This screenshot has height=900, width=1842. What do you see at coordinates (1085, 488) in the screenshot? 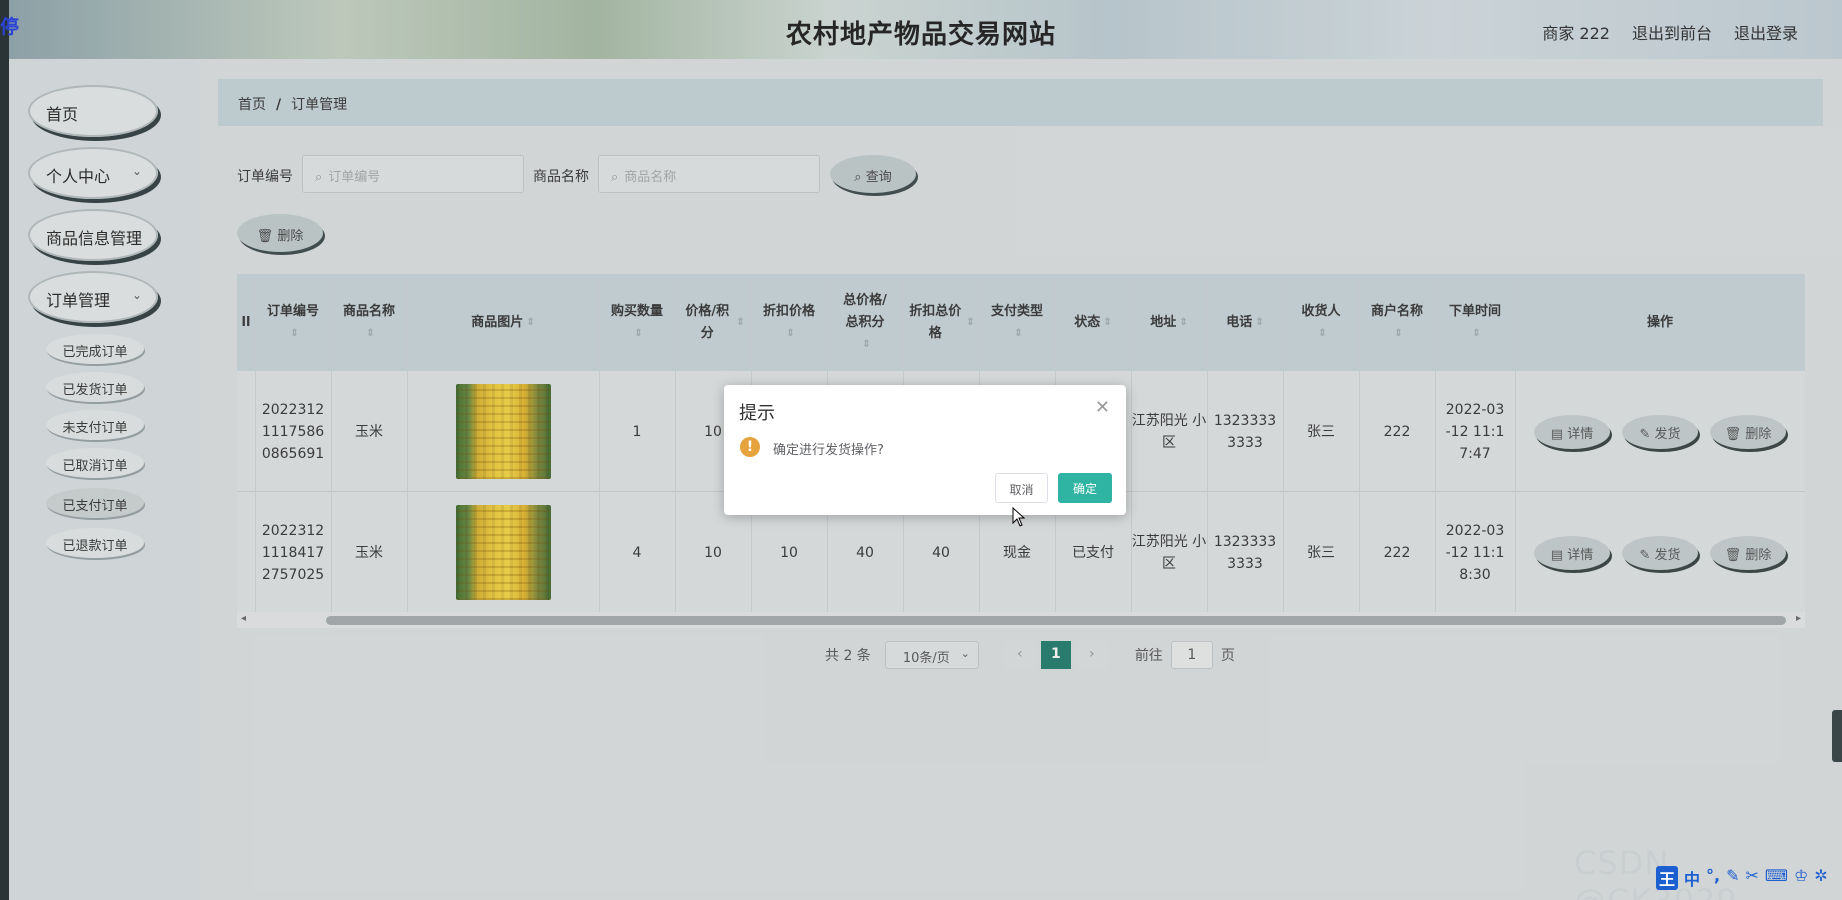
I see `confirm-button: 确定` at bounding box center [1085, 488].